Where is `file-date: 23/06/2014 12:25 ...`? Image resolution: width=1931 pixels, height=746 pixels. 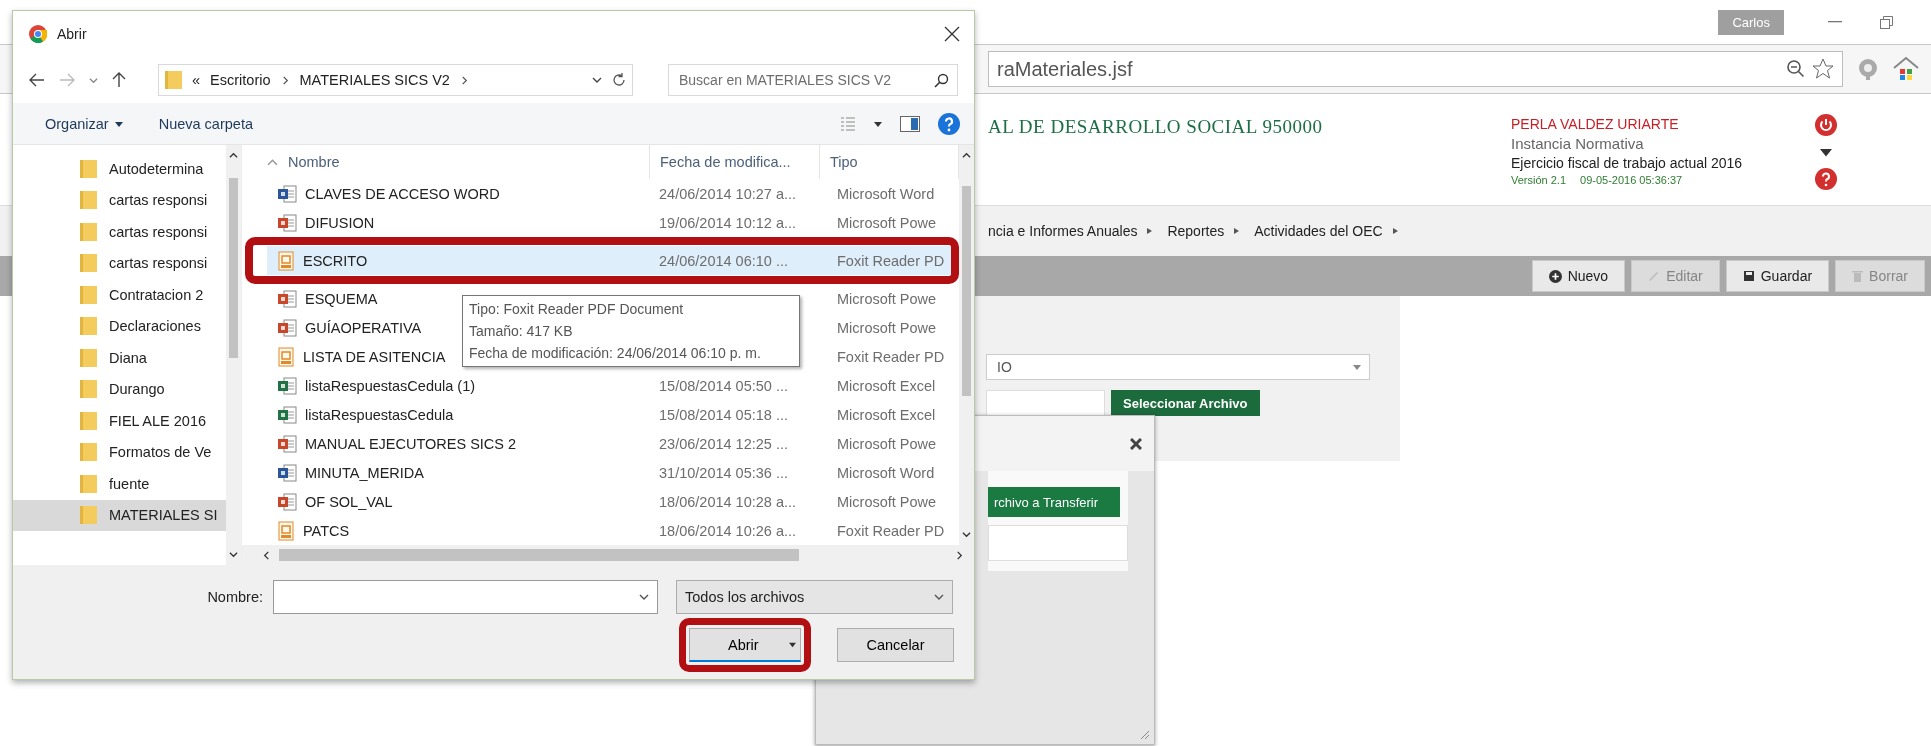 file-date: 23/06/2014 12:25 ... is located at coordinates (723, 443).